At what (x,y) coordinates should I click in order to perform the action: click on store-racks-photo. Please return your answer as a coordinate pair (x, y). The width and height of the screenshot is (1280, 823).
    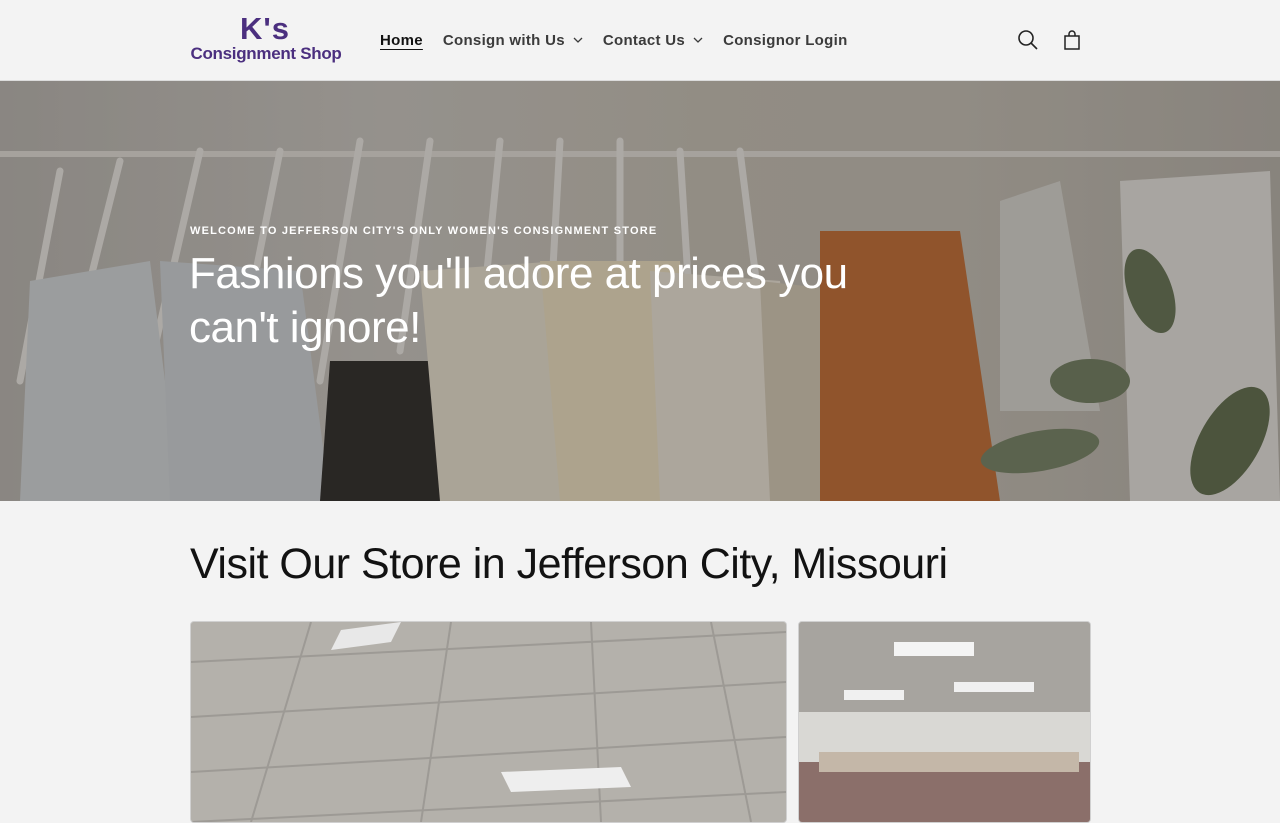
    Looking at the image, I should click on (944, 722).